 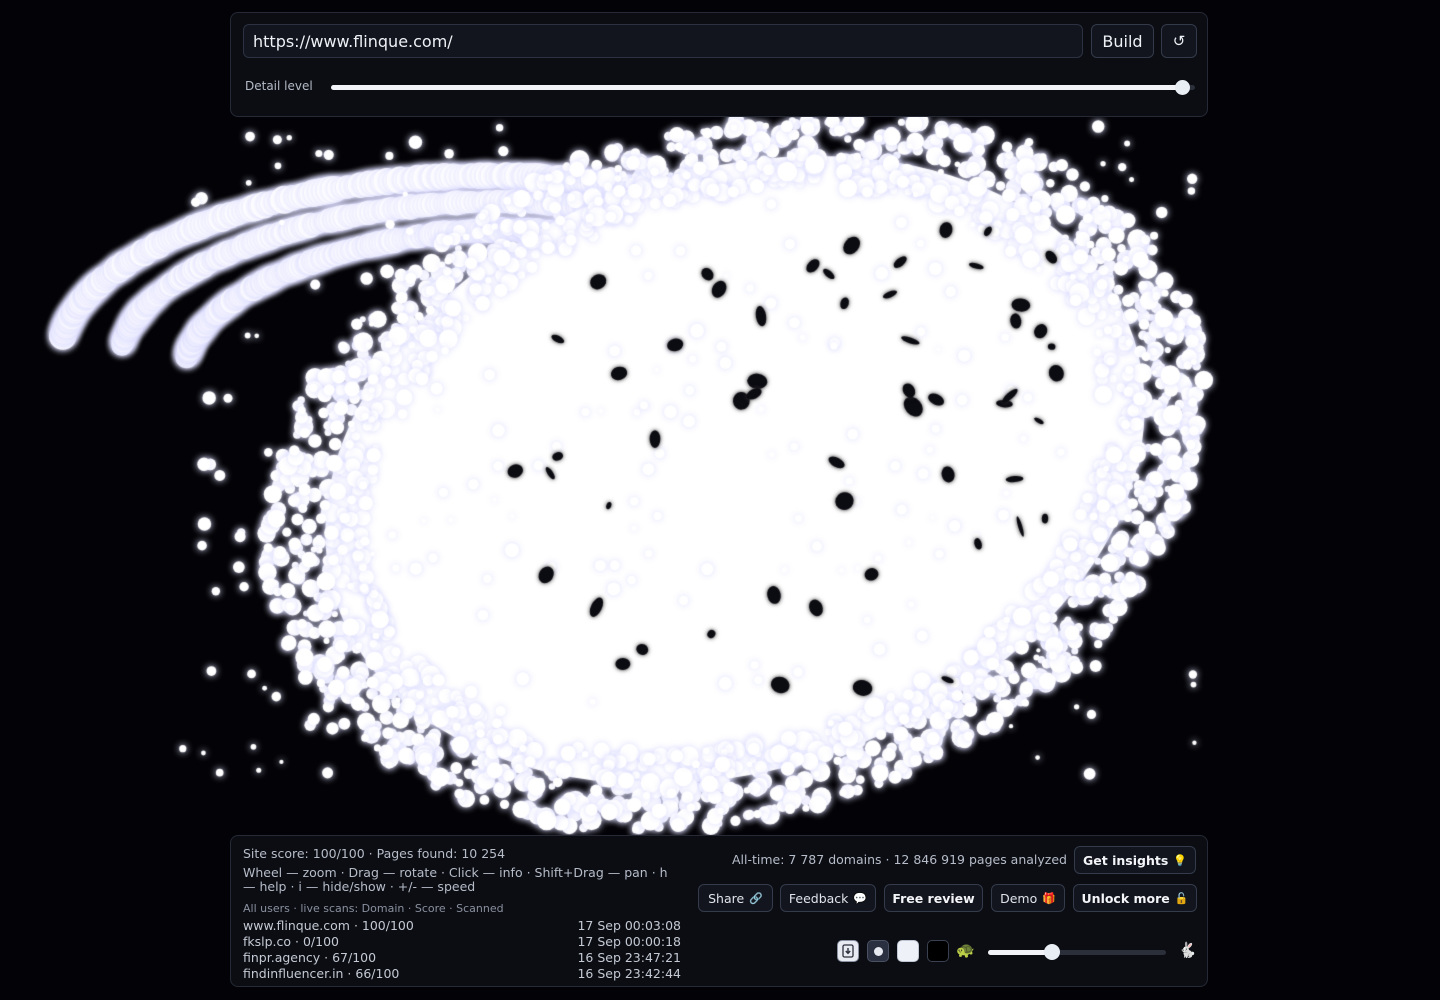 What do you see at coordinates (1182, 87) in the screenshot?
I see `detail-level-thumb` at bounding box center [1182, 87].